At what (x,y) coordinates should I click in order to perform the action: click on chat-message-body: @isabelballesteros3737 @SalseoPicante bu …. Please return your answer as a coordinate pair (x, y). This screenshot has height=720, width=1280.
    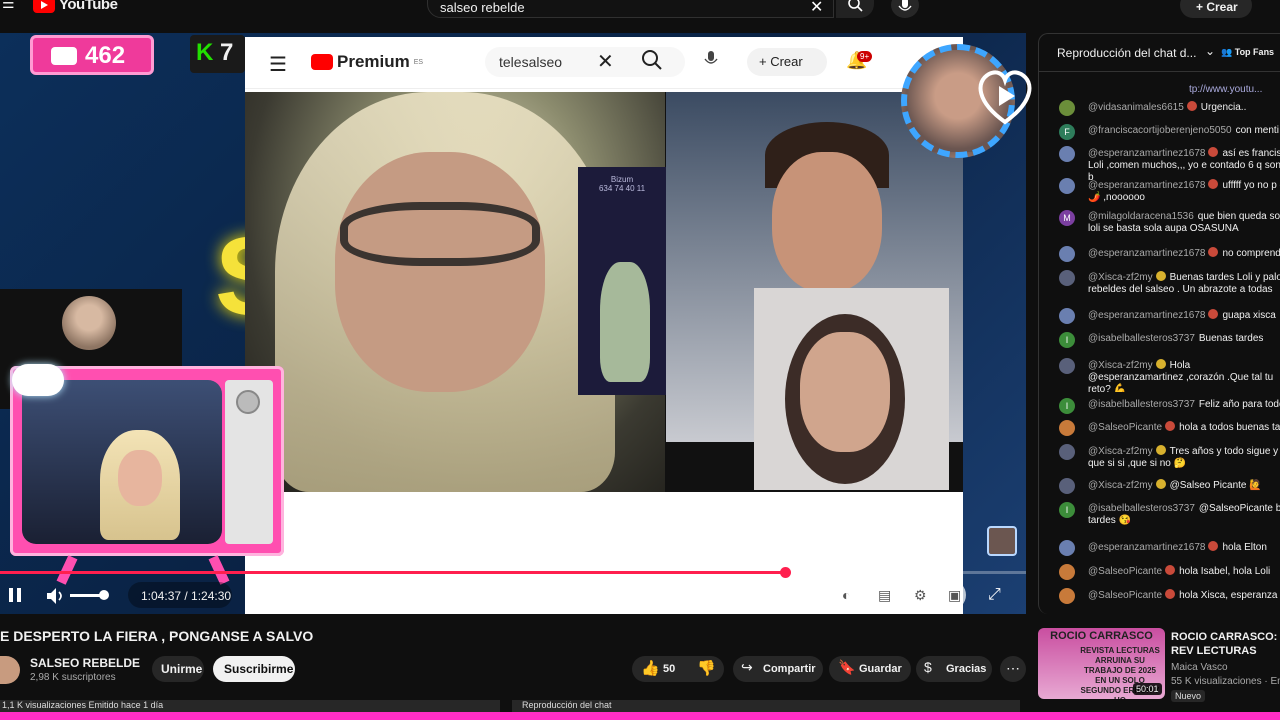
    Looking at the image, I should click on (1184, 515).